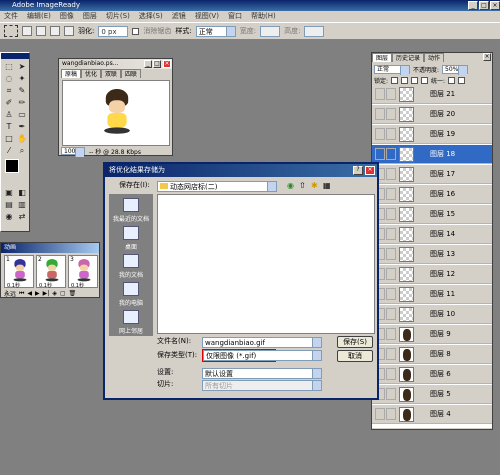  Describe the element at coordinates (484, 5) in the screenshot. I see `maximize-button: □` at that location.